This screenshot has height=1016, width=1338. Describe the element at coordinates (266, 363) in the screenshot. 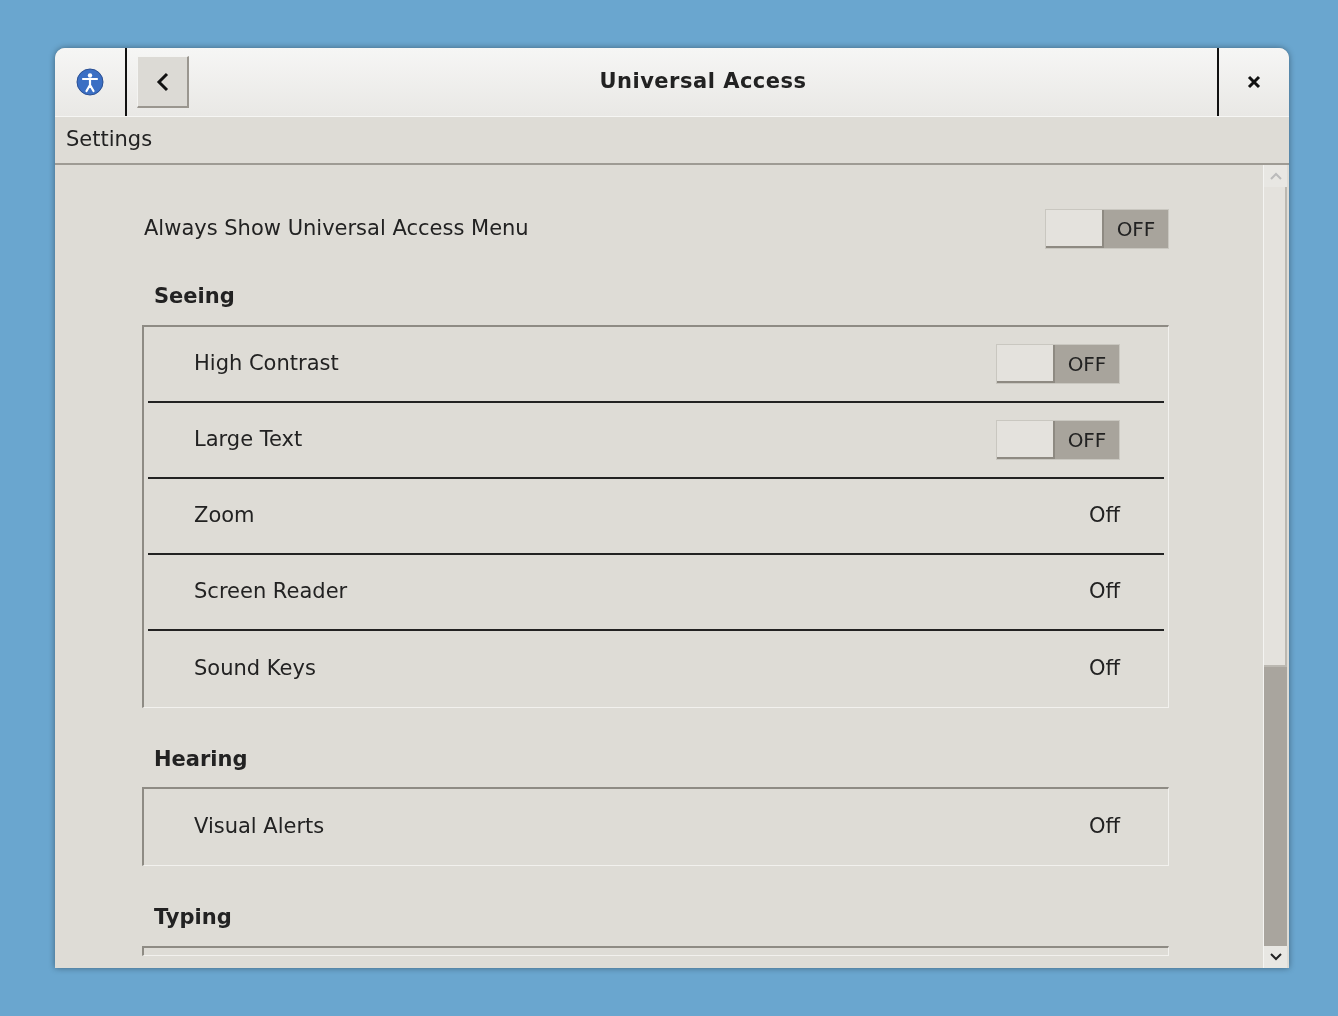

I see `setting-label: High Contrast` at that location.